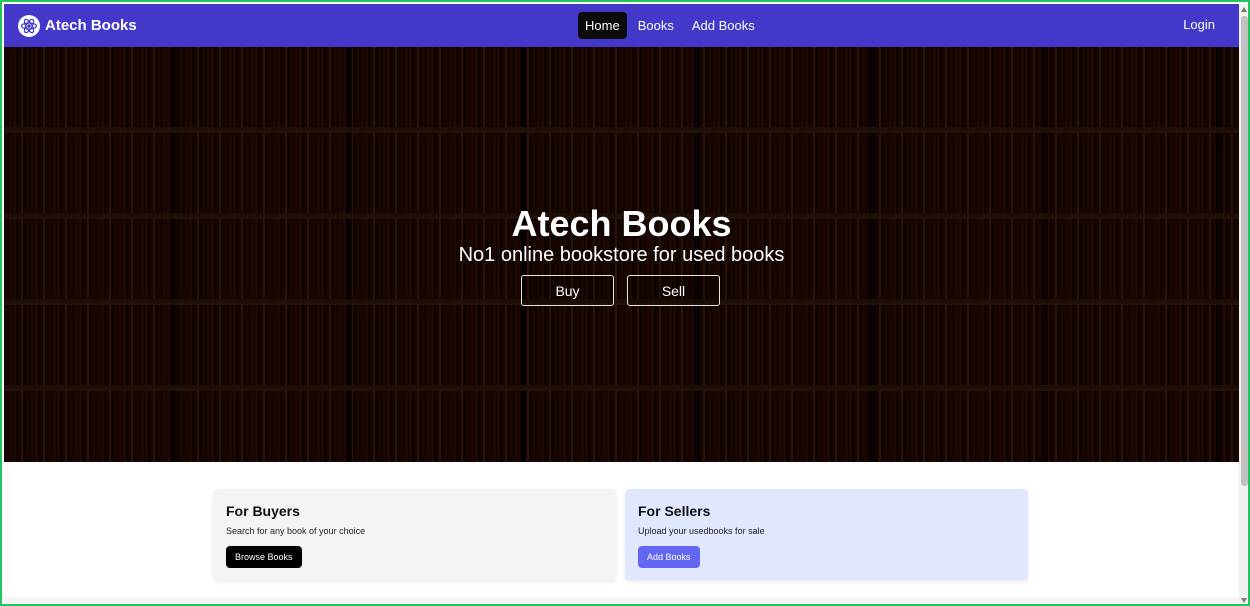 This screenshot has width=1250, height=606. I want to click on login-link: Login, so click(1199, 24).